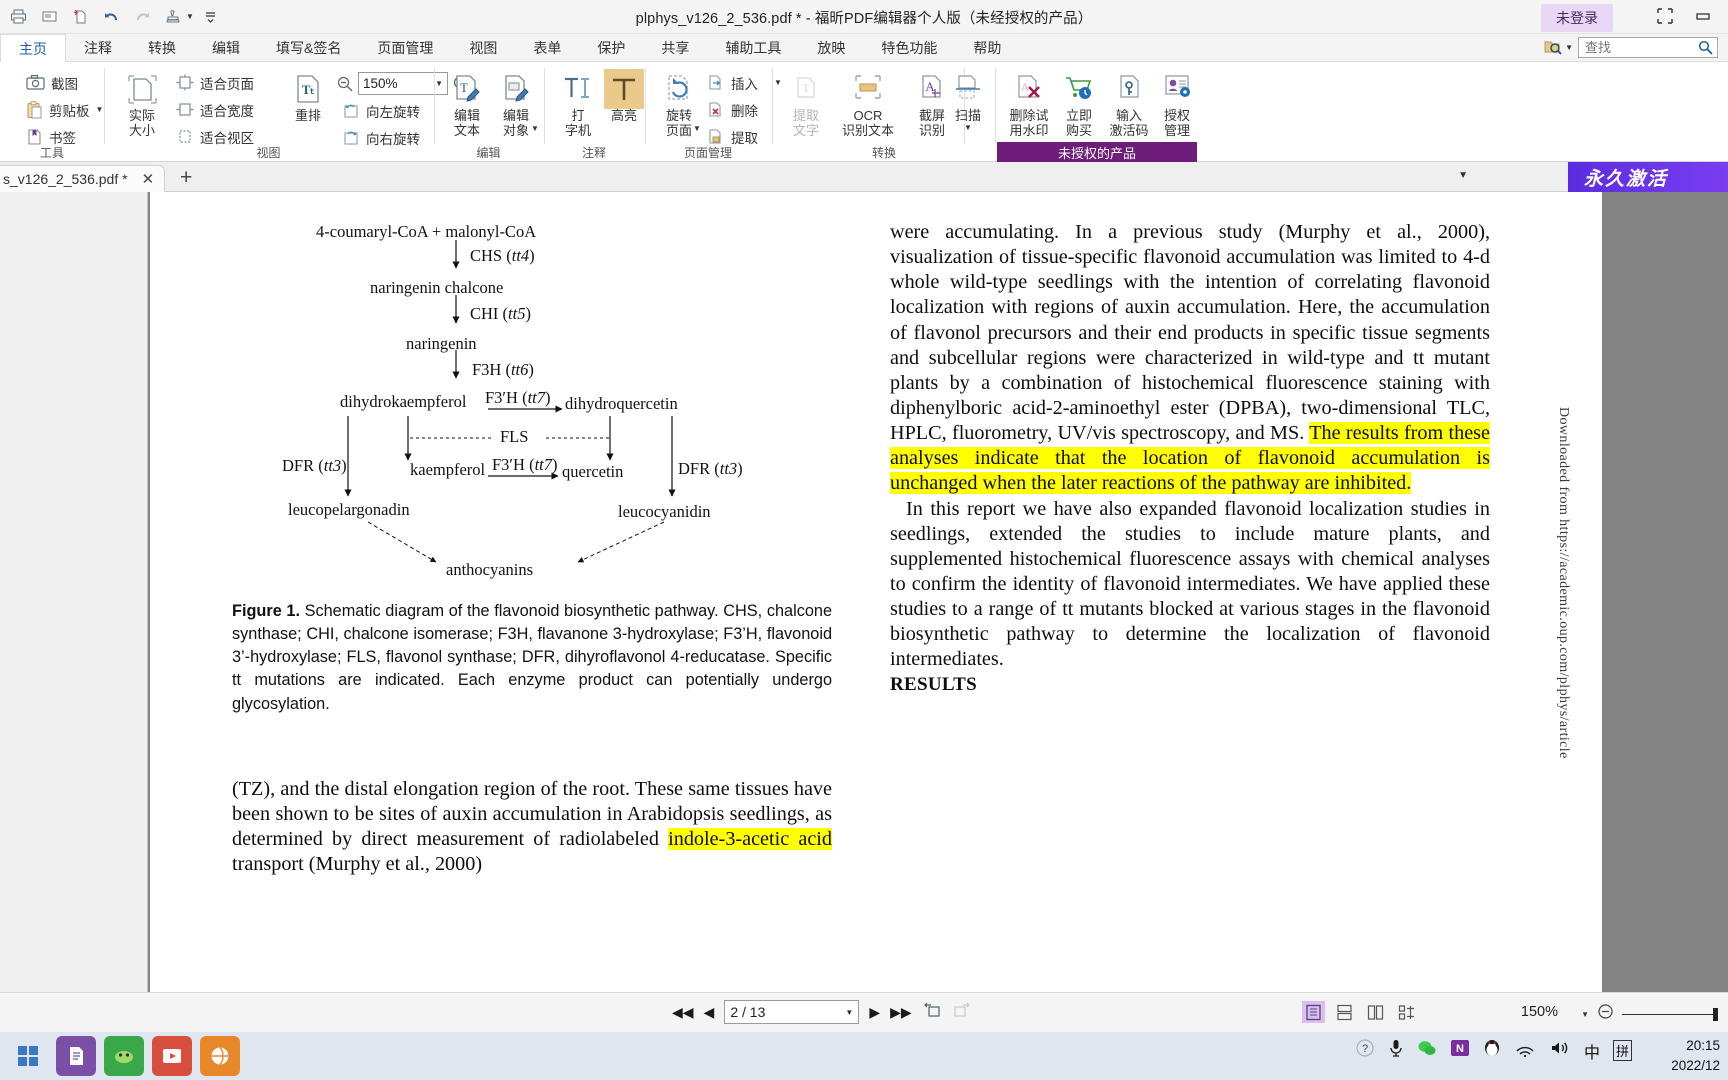  I want to click on search-field-wrapper, so click(1648, 47).